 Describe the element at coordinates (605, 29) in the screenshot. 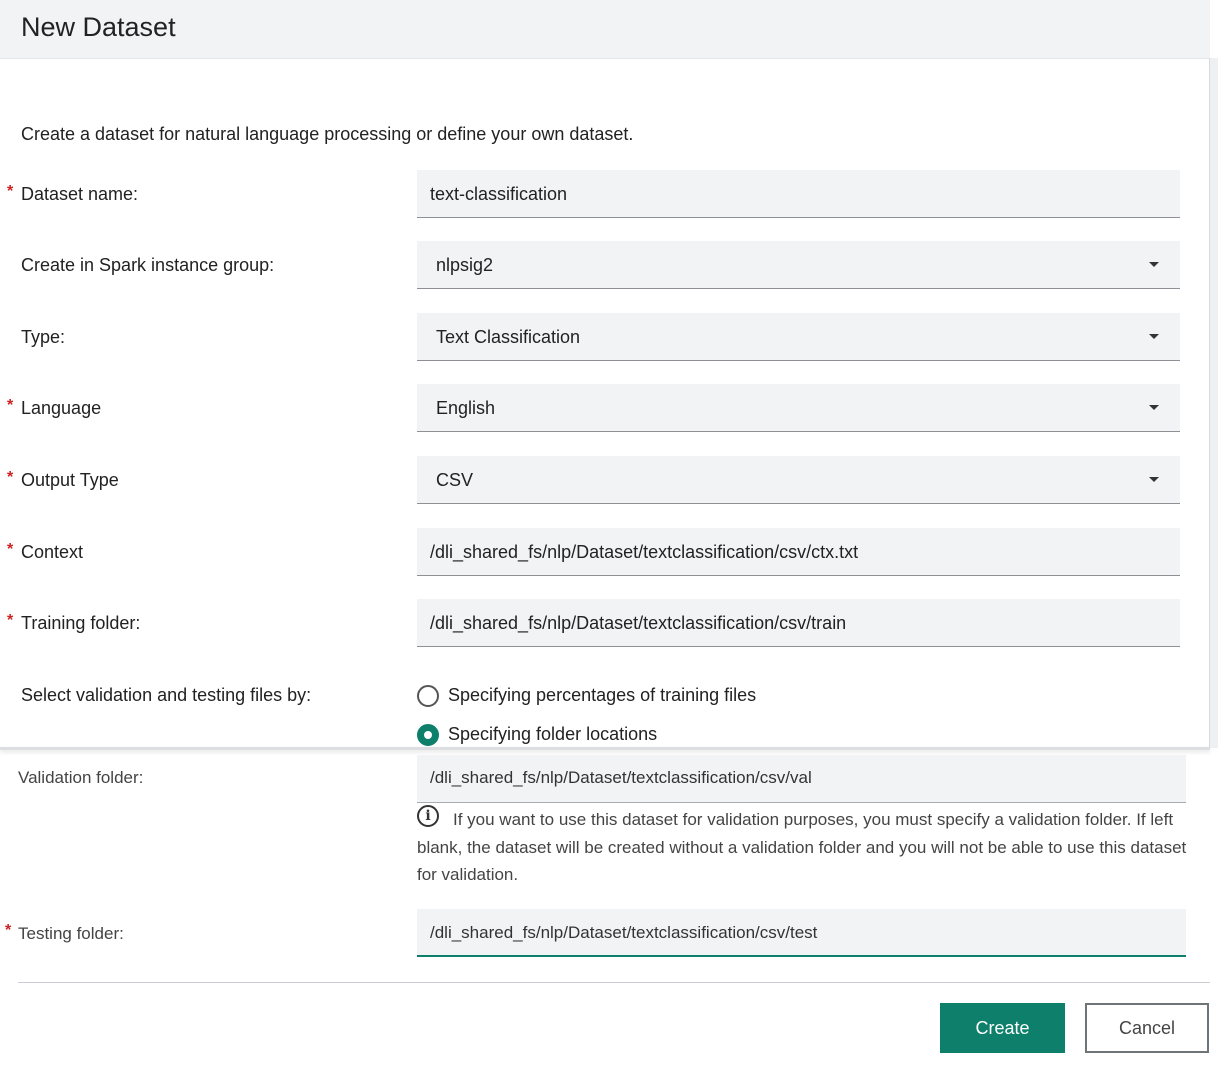

I see `dialog-header: New Dataset` at that location.